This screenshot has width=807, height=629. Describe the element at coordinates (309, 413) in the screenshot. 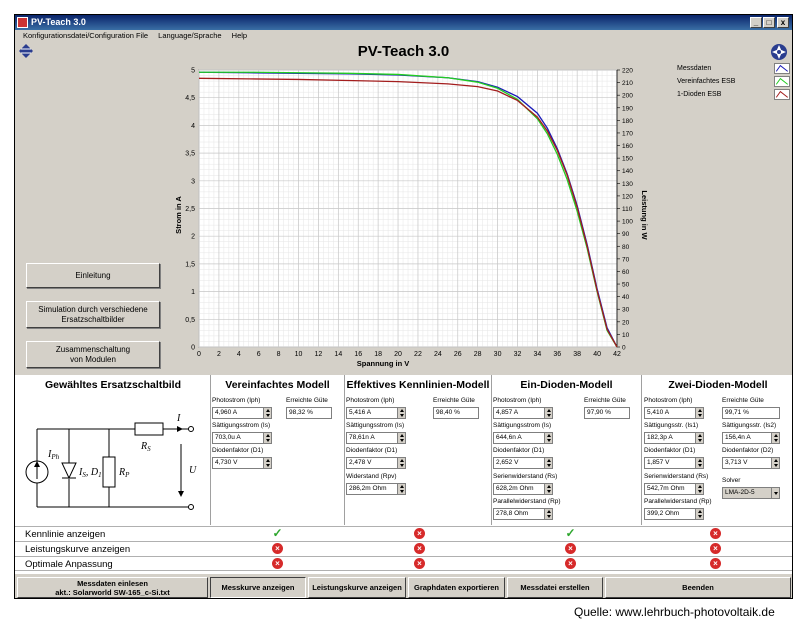

I see `vereinfacht-guete-field: 98,32 %` at that location.